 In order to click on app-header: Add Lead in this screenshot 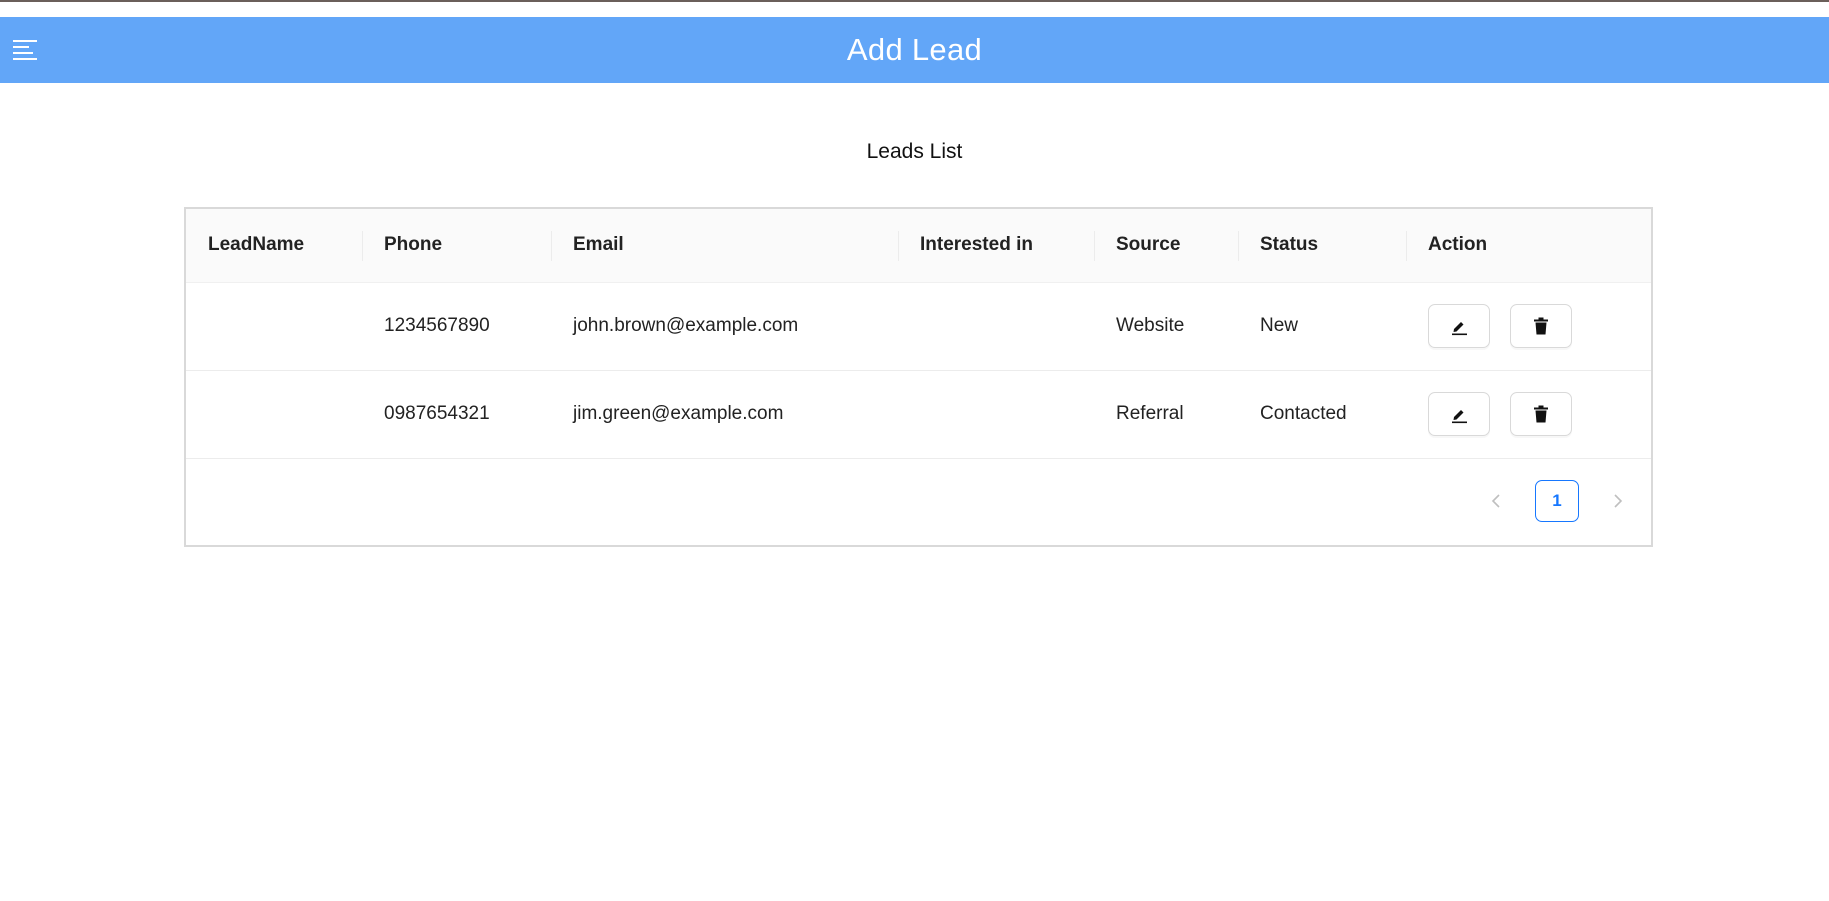, I will do `click(914, 50)`.